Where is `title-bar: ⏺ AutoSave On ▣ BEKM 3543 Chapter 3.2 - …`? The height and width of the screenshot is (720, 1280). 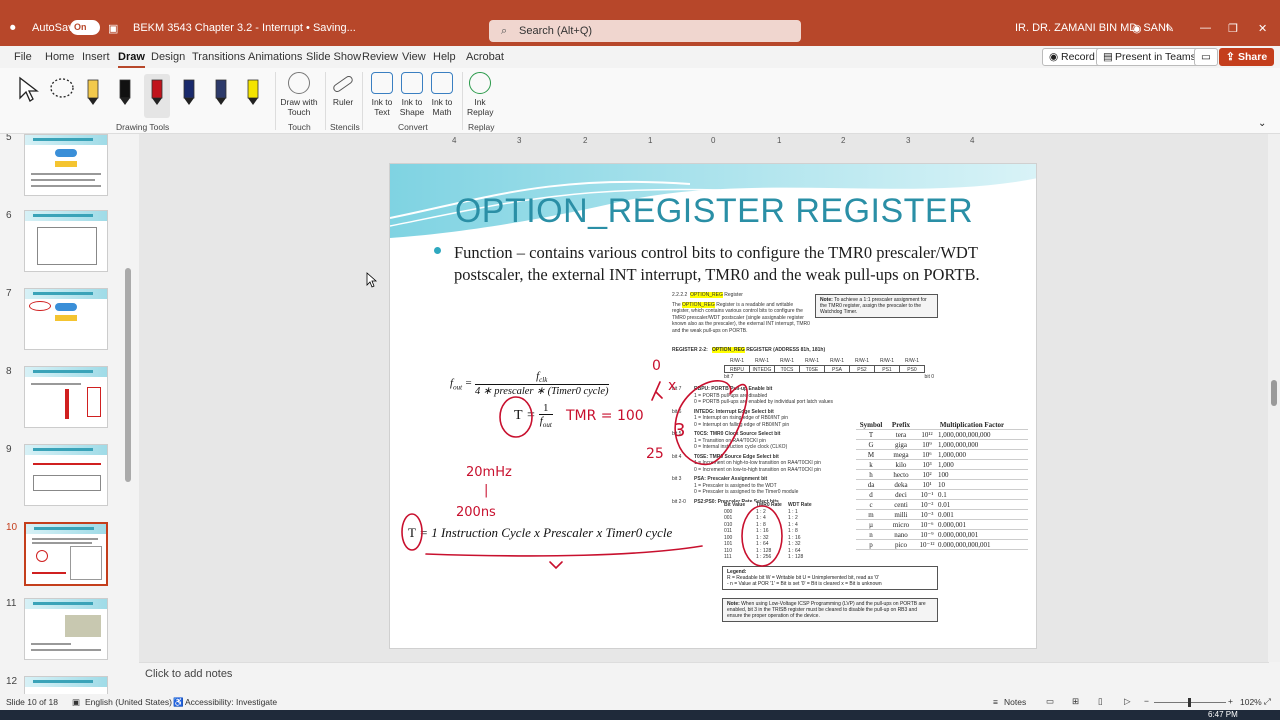
title-bar: ⏺ AutoSave On ▣ BEKM 3543 Chapter 3.2 - … is located at coordinates (640, 23).